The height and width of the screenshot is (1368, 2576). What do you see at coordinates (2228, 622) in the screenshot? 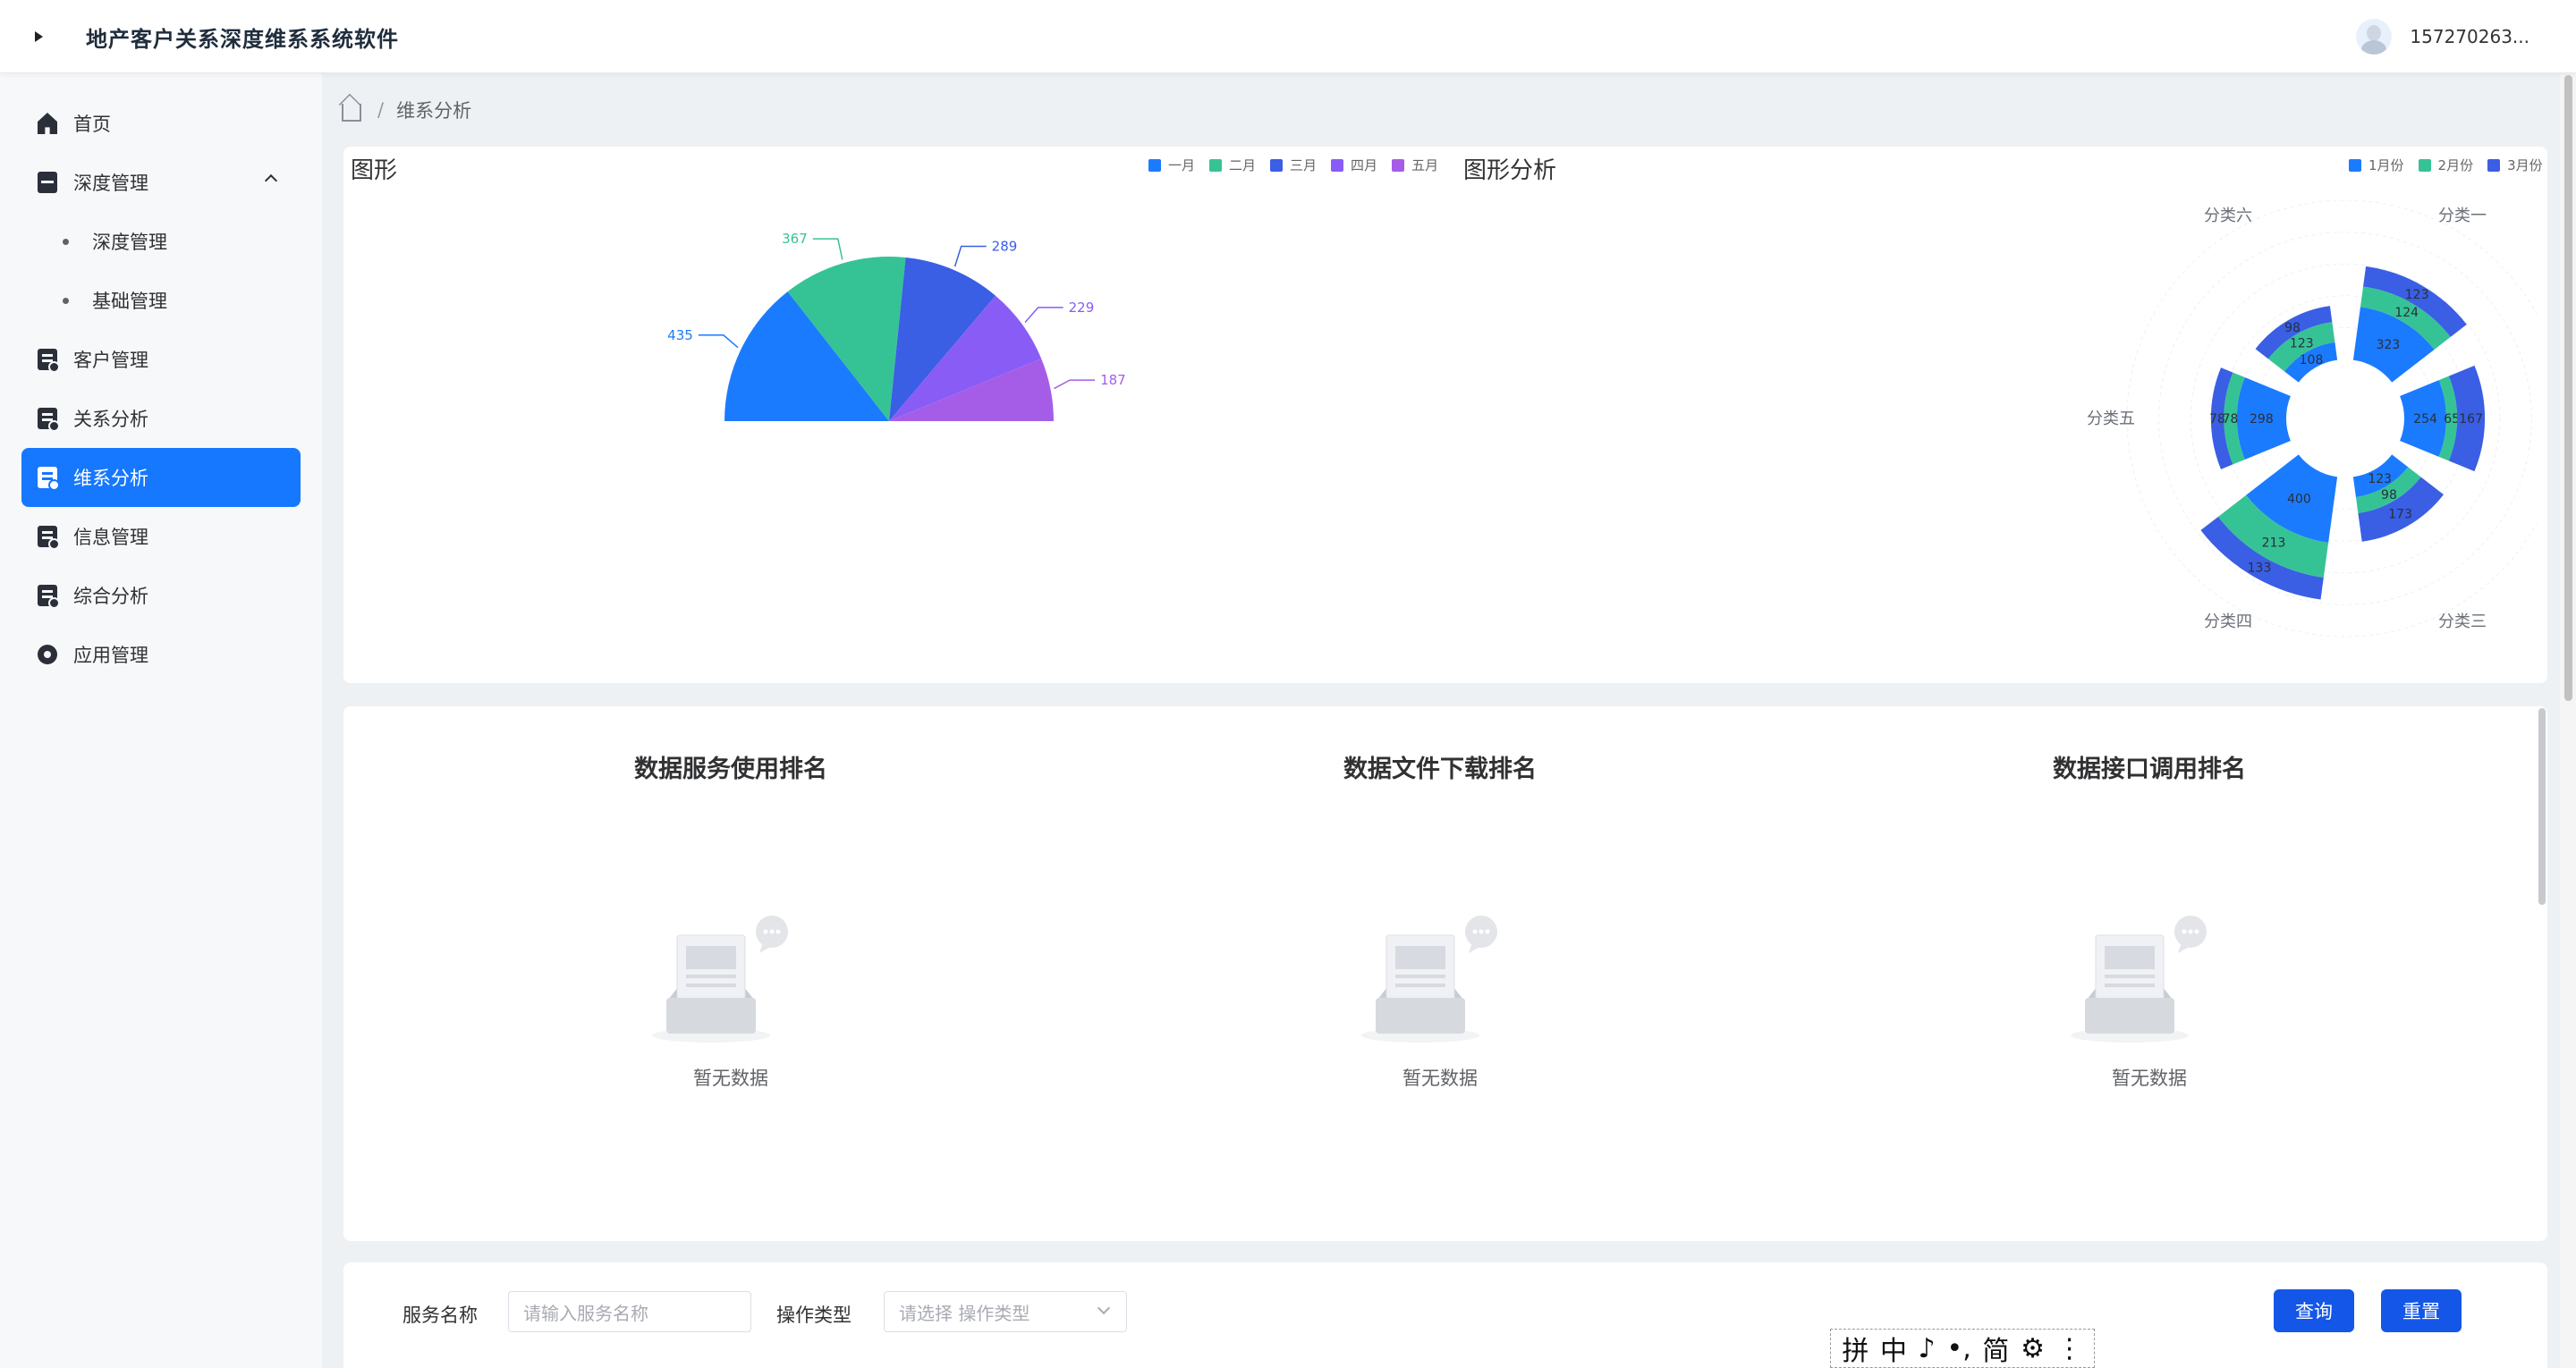
I see `polar-category-label: 分类四` at bounding box center [2228, 622].